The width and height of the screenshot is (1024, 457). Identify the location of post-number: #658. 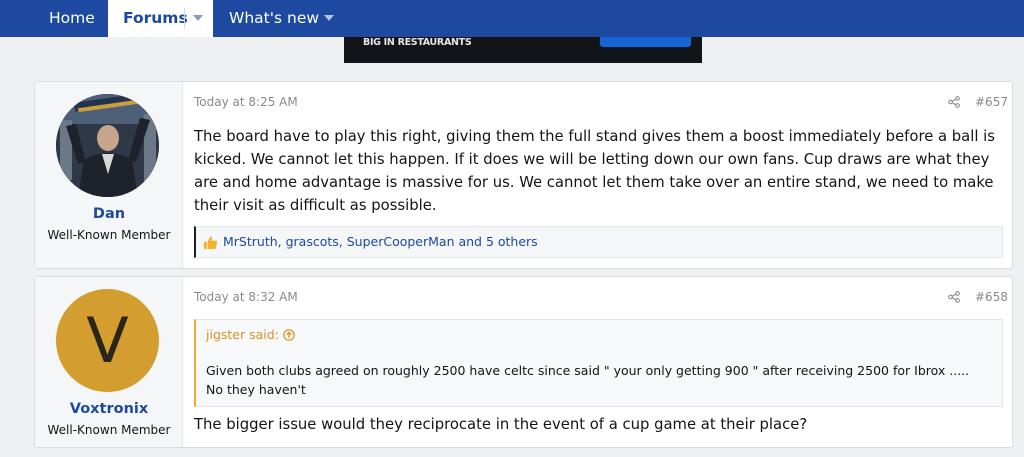
(991, 297).